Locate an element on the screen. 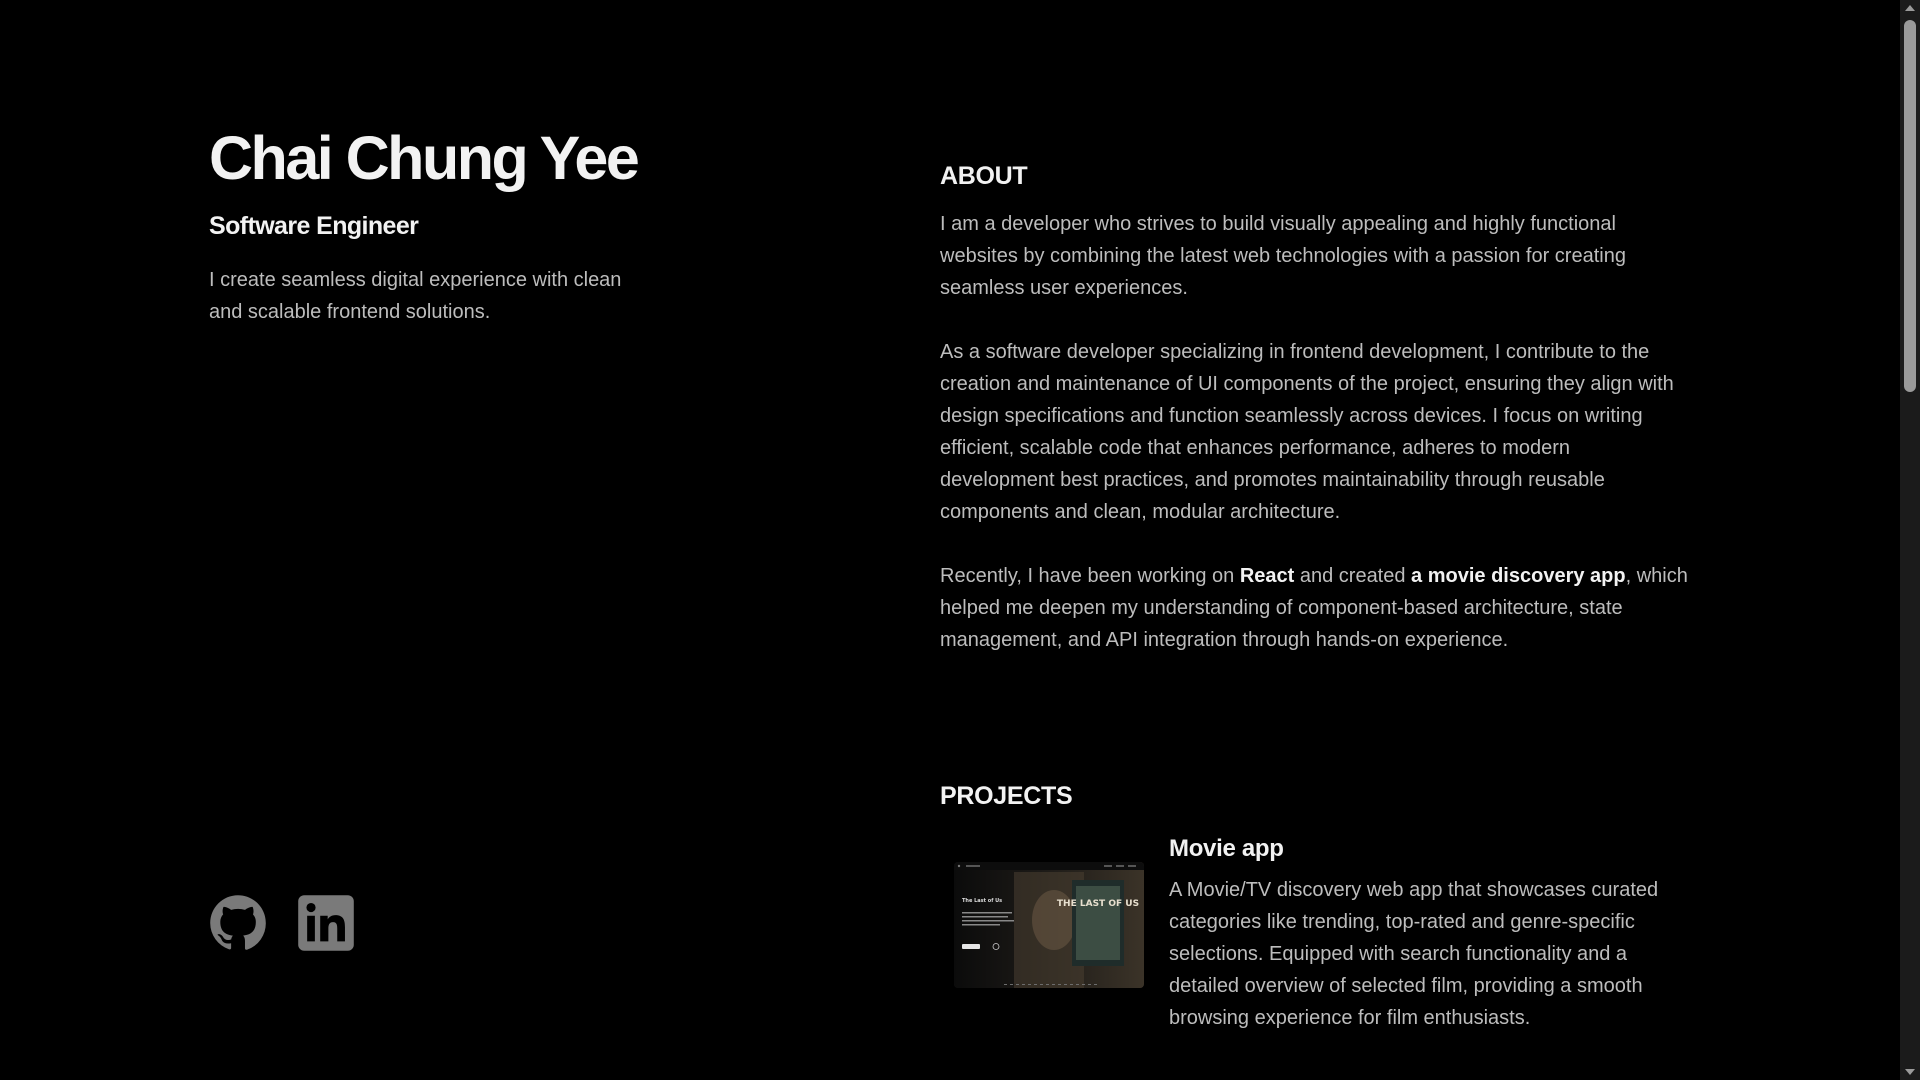 Image resolution: width=1920 pixels, height=1080 pixels. linkedin-link is located at coordinates (326, 923).